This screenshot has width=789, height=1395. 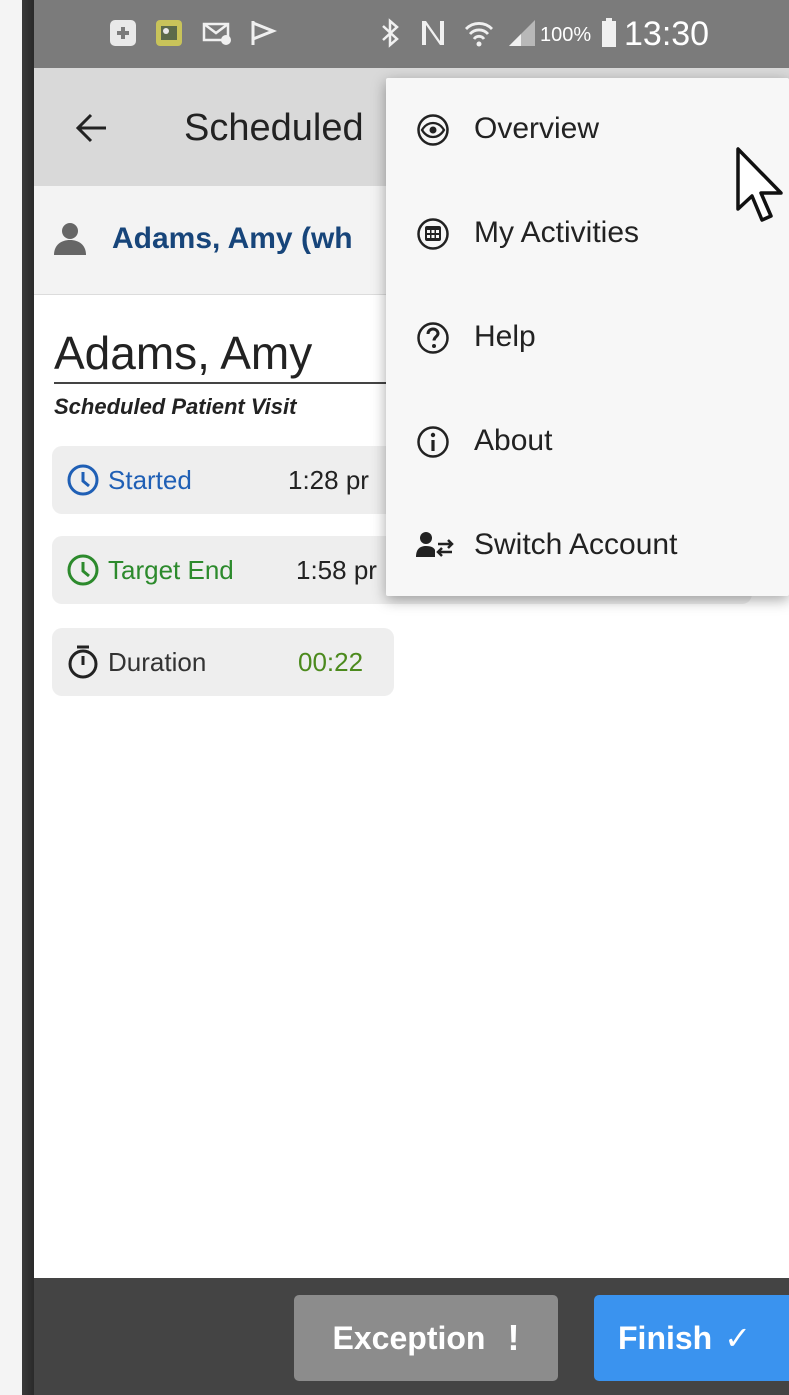 I want to click on menu-item-label: About, so click(x=513, y=440).